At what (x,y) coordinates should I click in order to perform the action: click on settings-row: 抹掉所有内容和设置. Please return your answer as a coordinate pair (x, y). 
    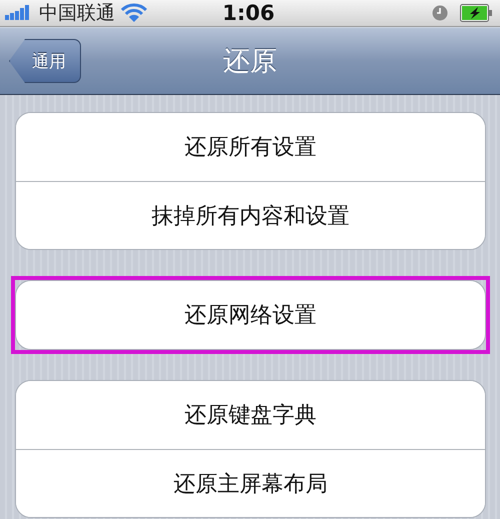
    Looking at the image, I should click on (250, 215).